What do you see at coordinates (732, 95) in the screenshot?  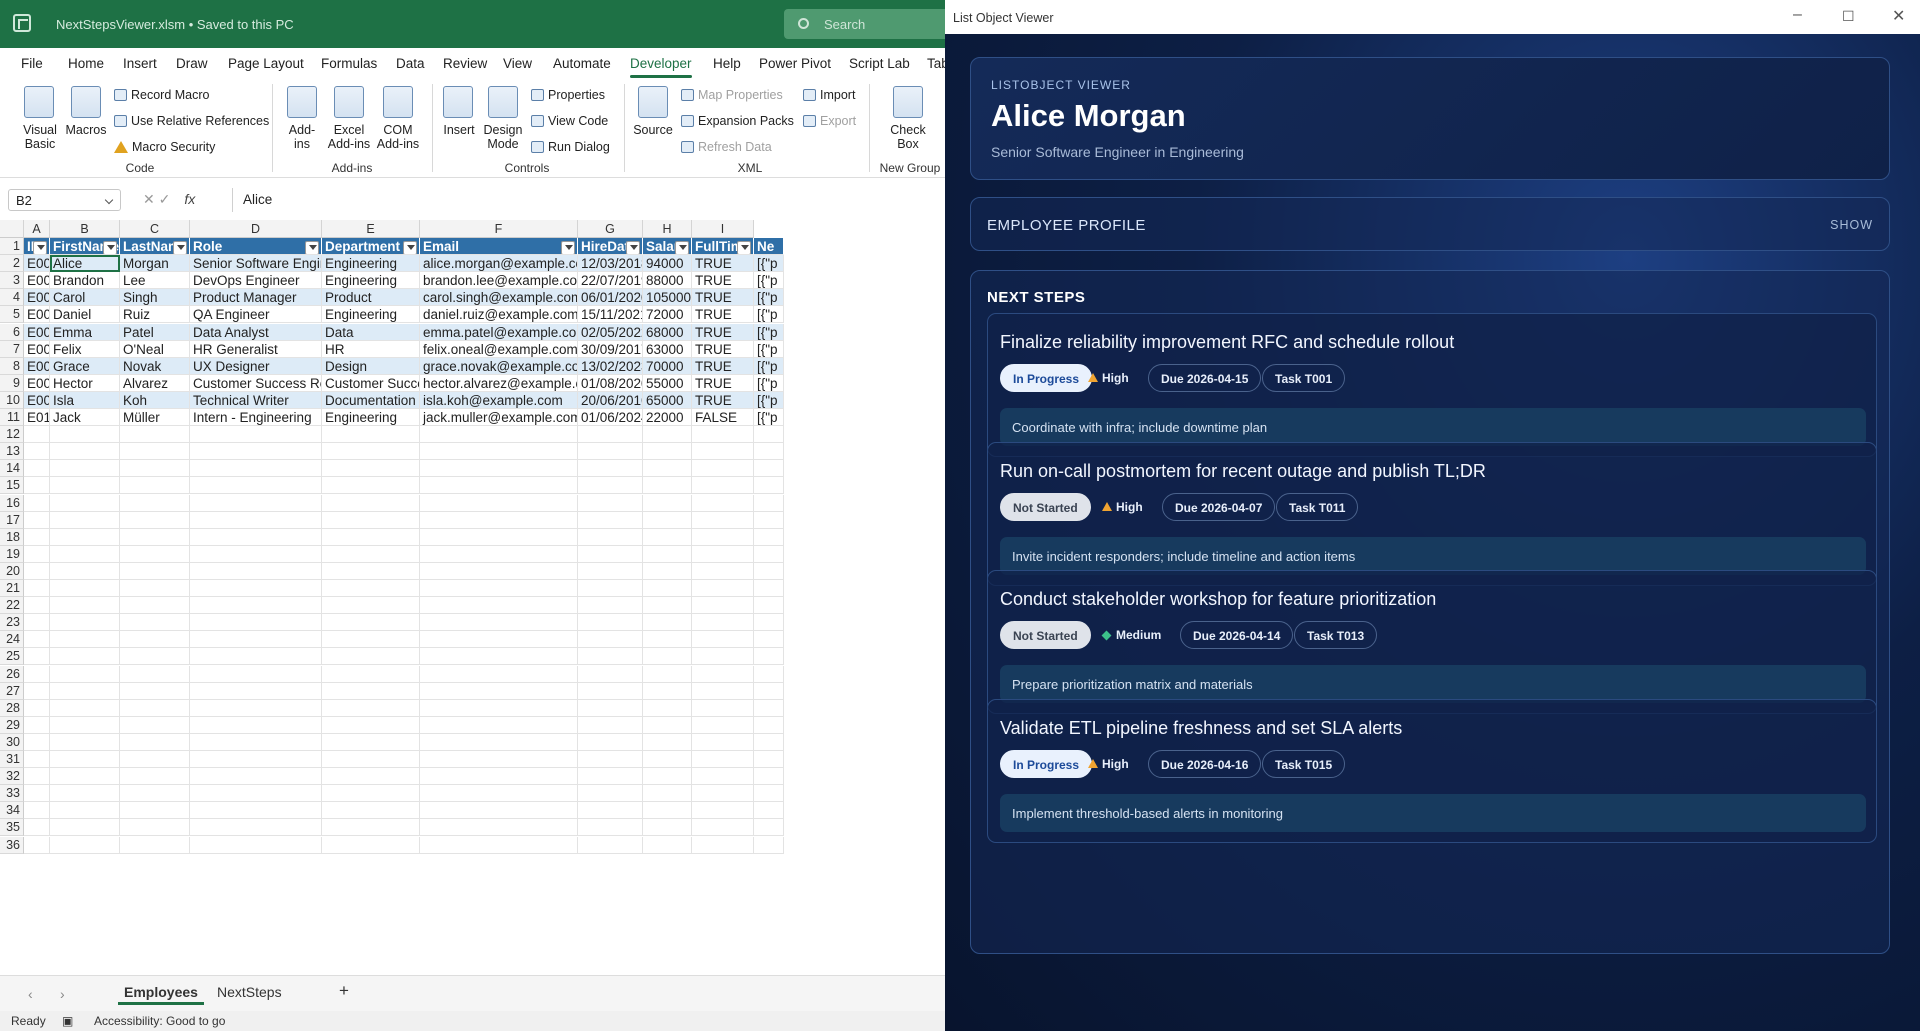 I see `map-properties-button: Map Properties` at bounding box center [732, 95].